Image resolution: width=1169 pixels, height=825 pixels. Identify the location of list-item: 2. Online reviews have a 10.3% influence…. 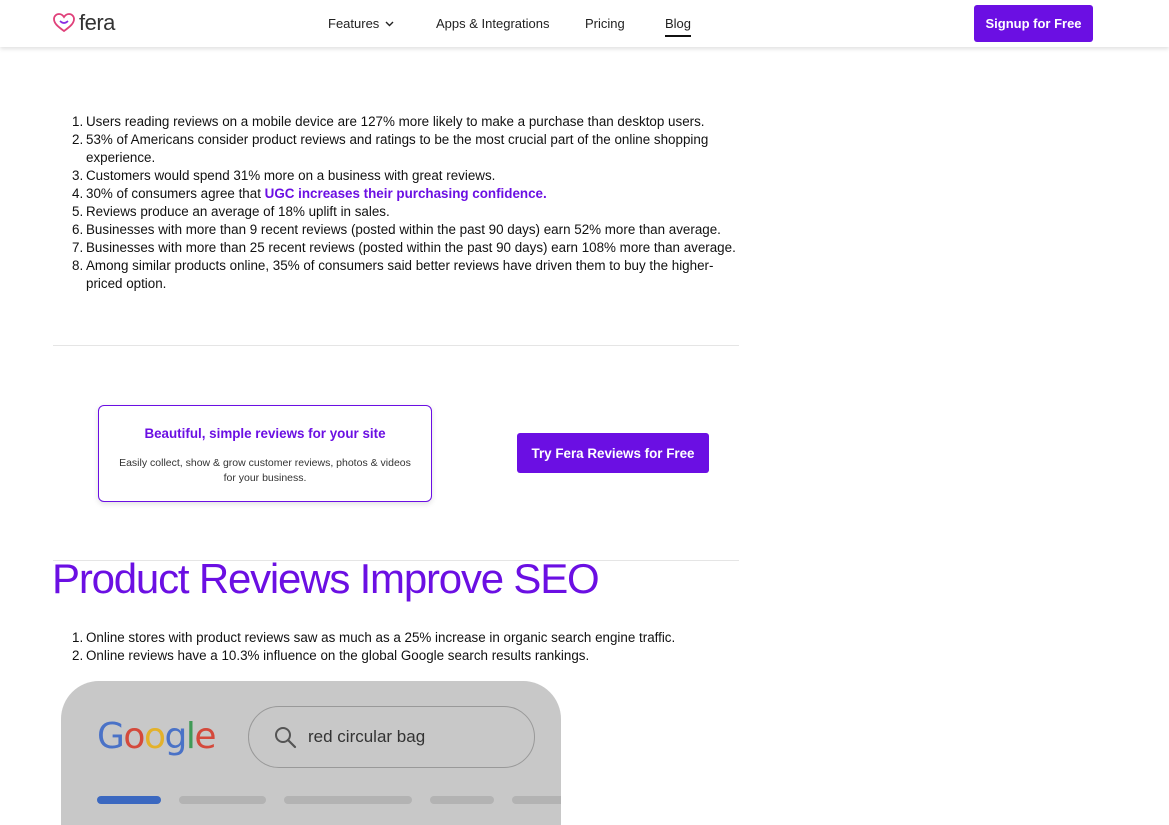
(398, 656).